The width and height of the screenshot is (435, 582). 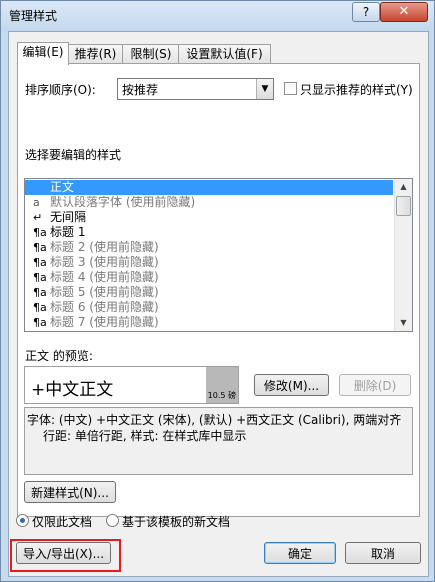 I want to click on chevron-down-icon: ▼, so click(x=264, y=89).